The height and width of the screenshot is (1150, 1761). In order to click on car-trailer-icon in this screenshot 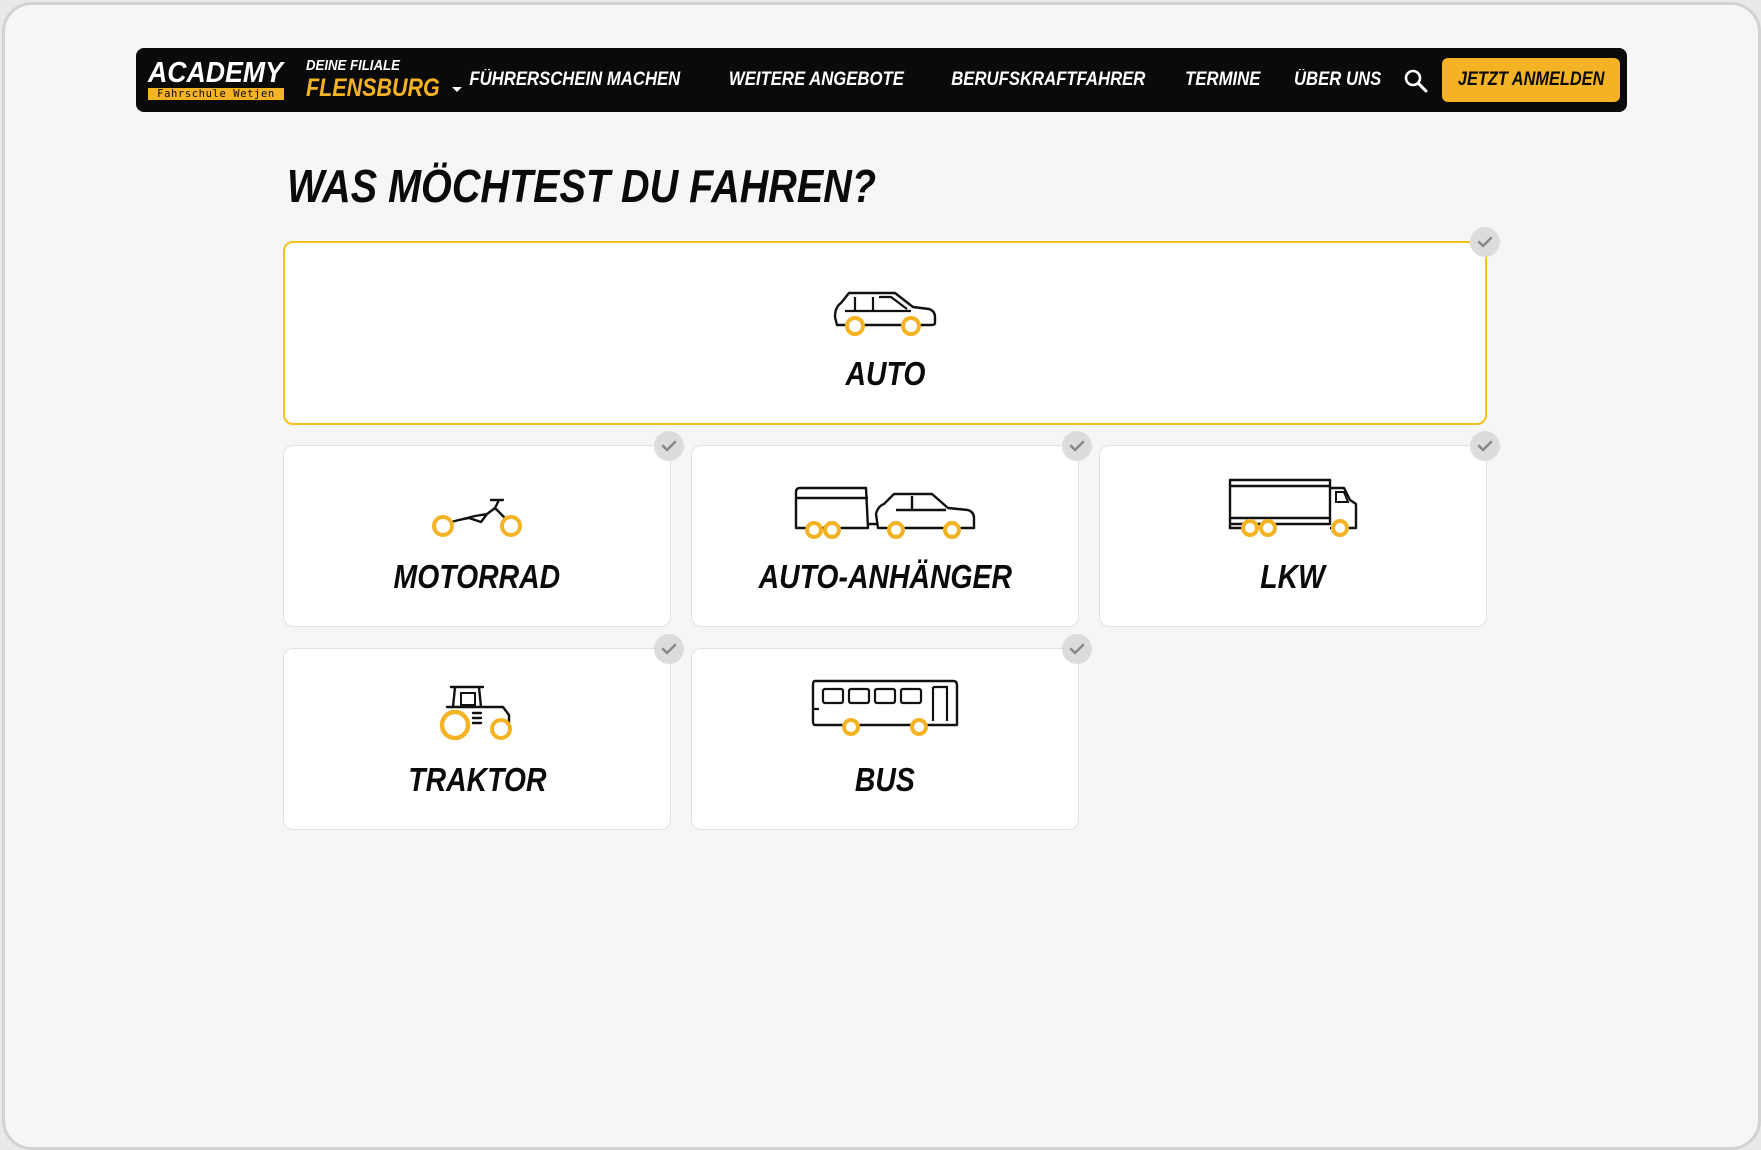, I will do `click(885, 512)`.